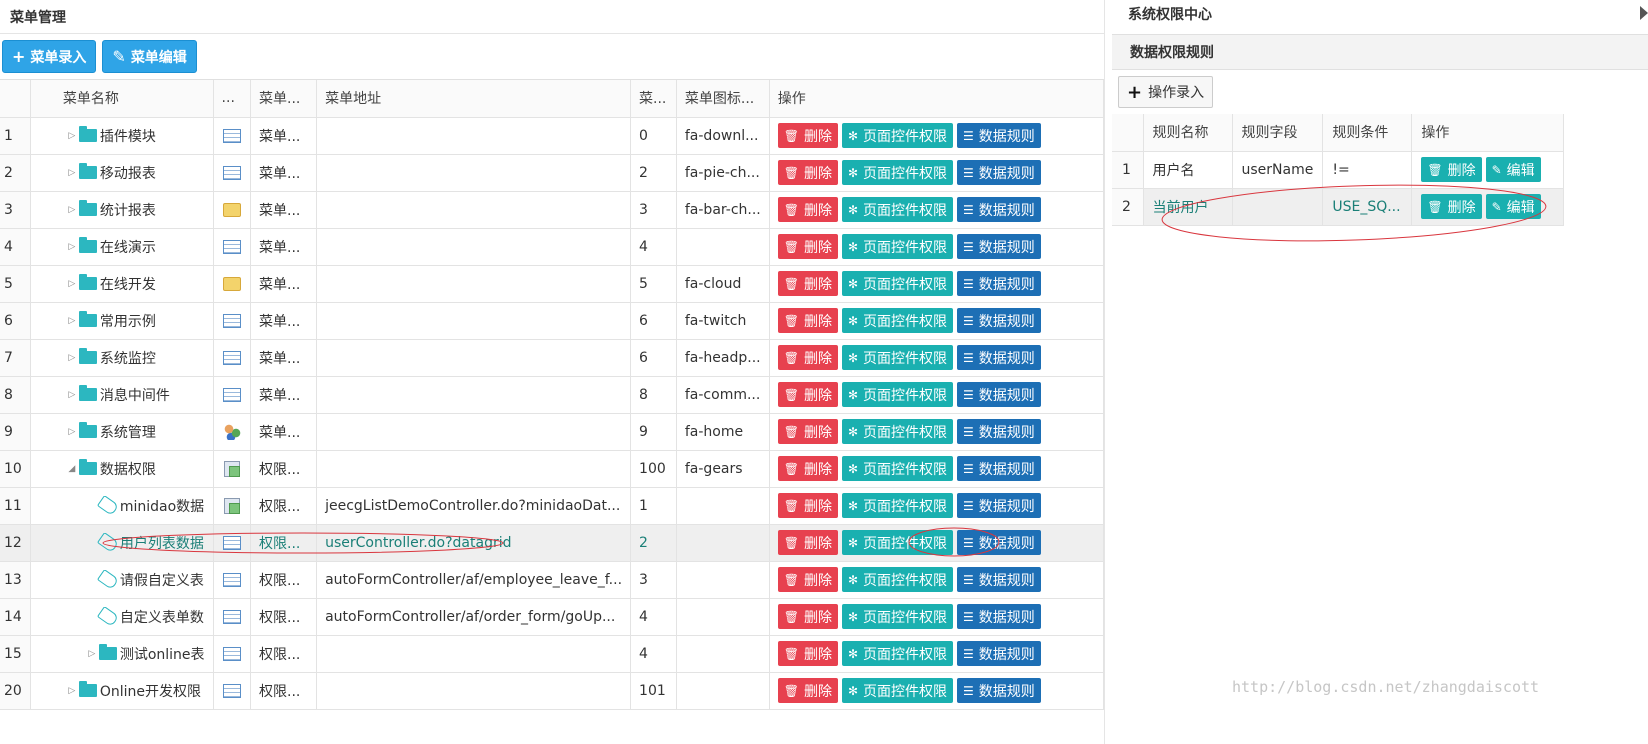  Describe the element at coordinates (122, 617) in the screenshot. I see `menu-name-cell: 自定义表单数` at that location.